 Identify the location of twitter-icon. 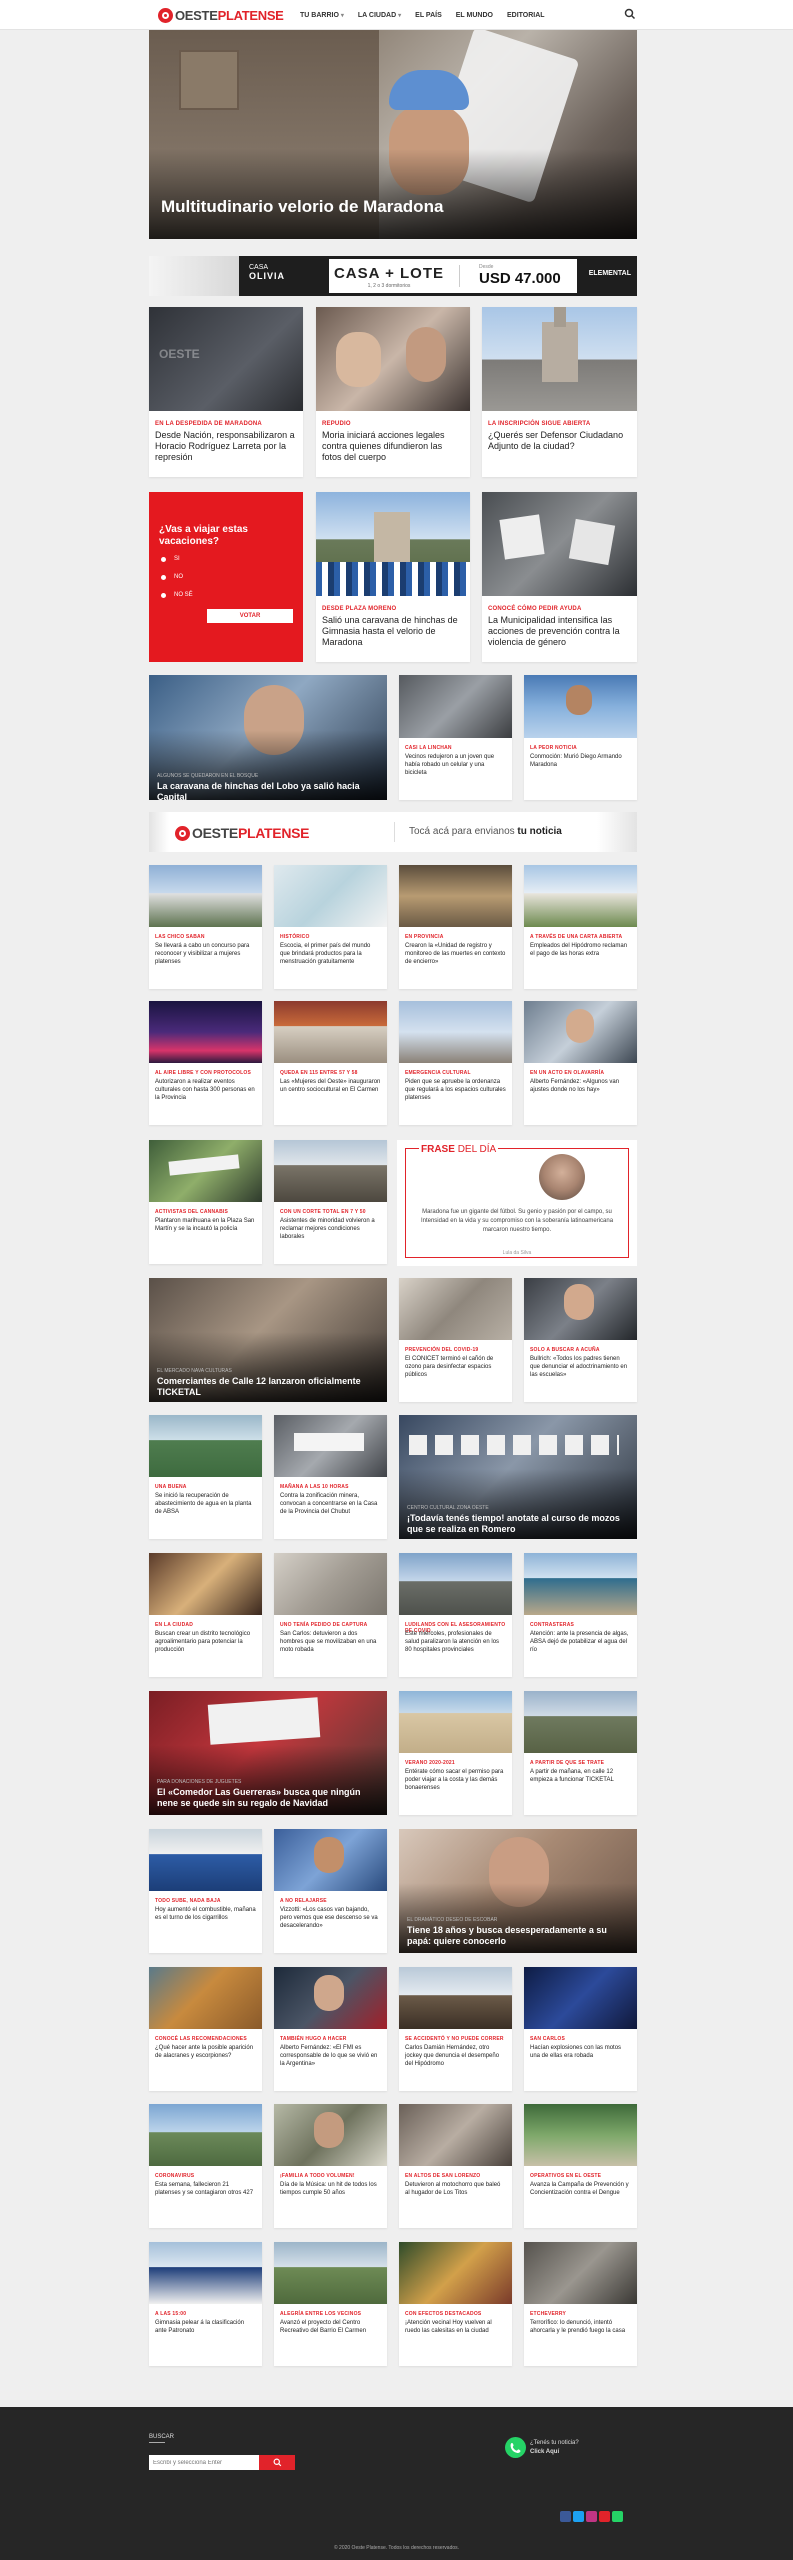
(578, 2516).